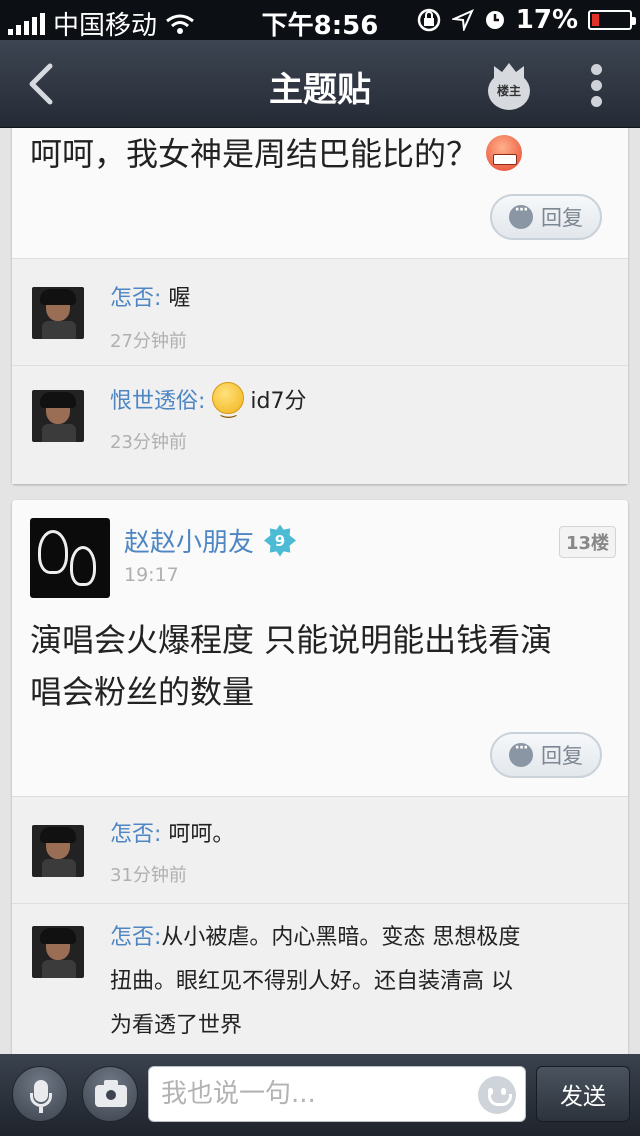 Image resolution: width=640 pixels, height=1136 pixels. I want to click on comment-text: 怎否: 喔, so click(150, 298).